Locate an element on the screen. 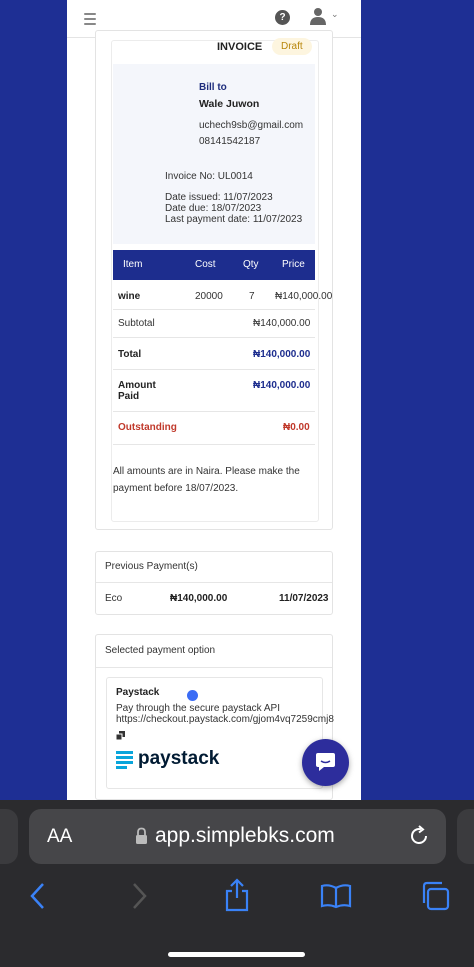  next-tab-preview is located at coordinates (465, 836).